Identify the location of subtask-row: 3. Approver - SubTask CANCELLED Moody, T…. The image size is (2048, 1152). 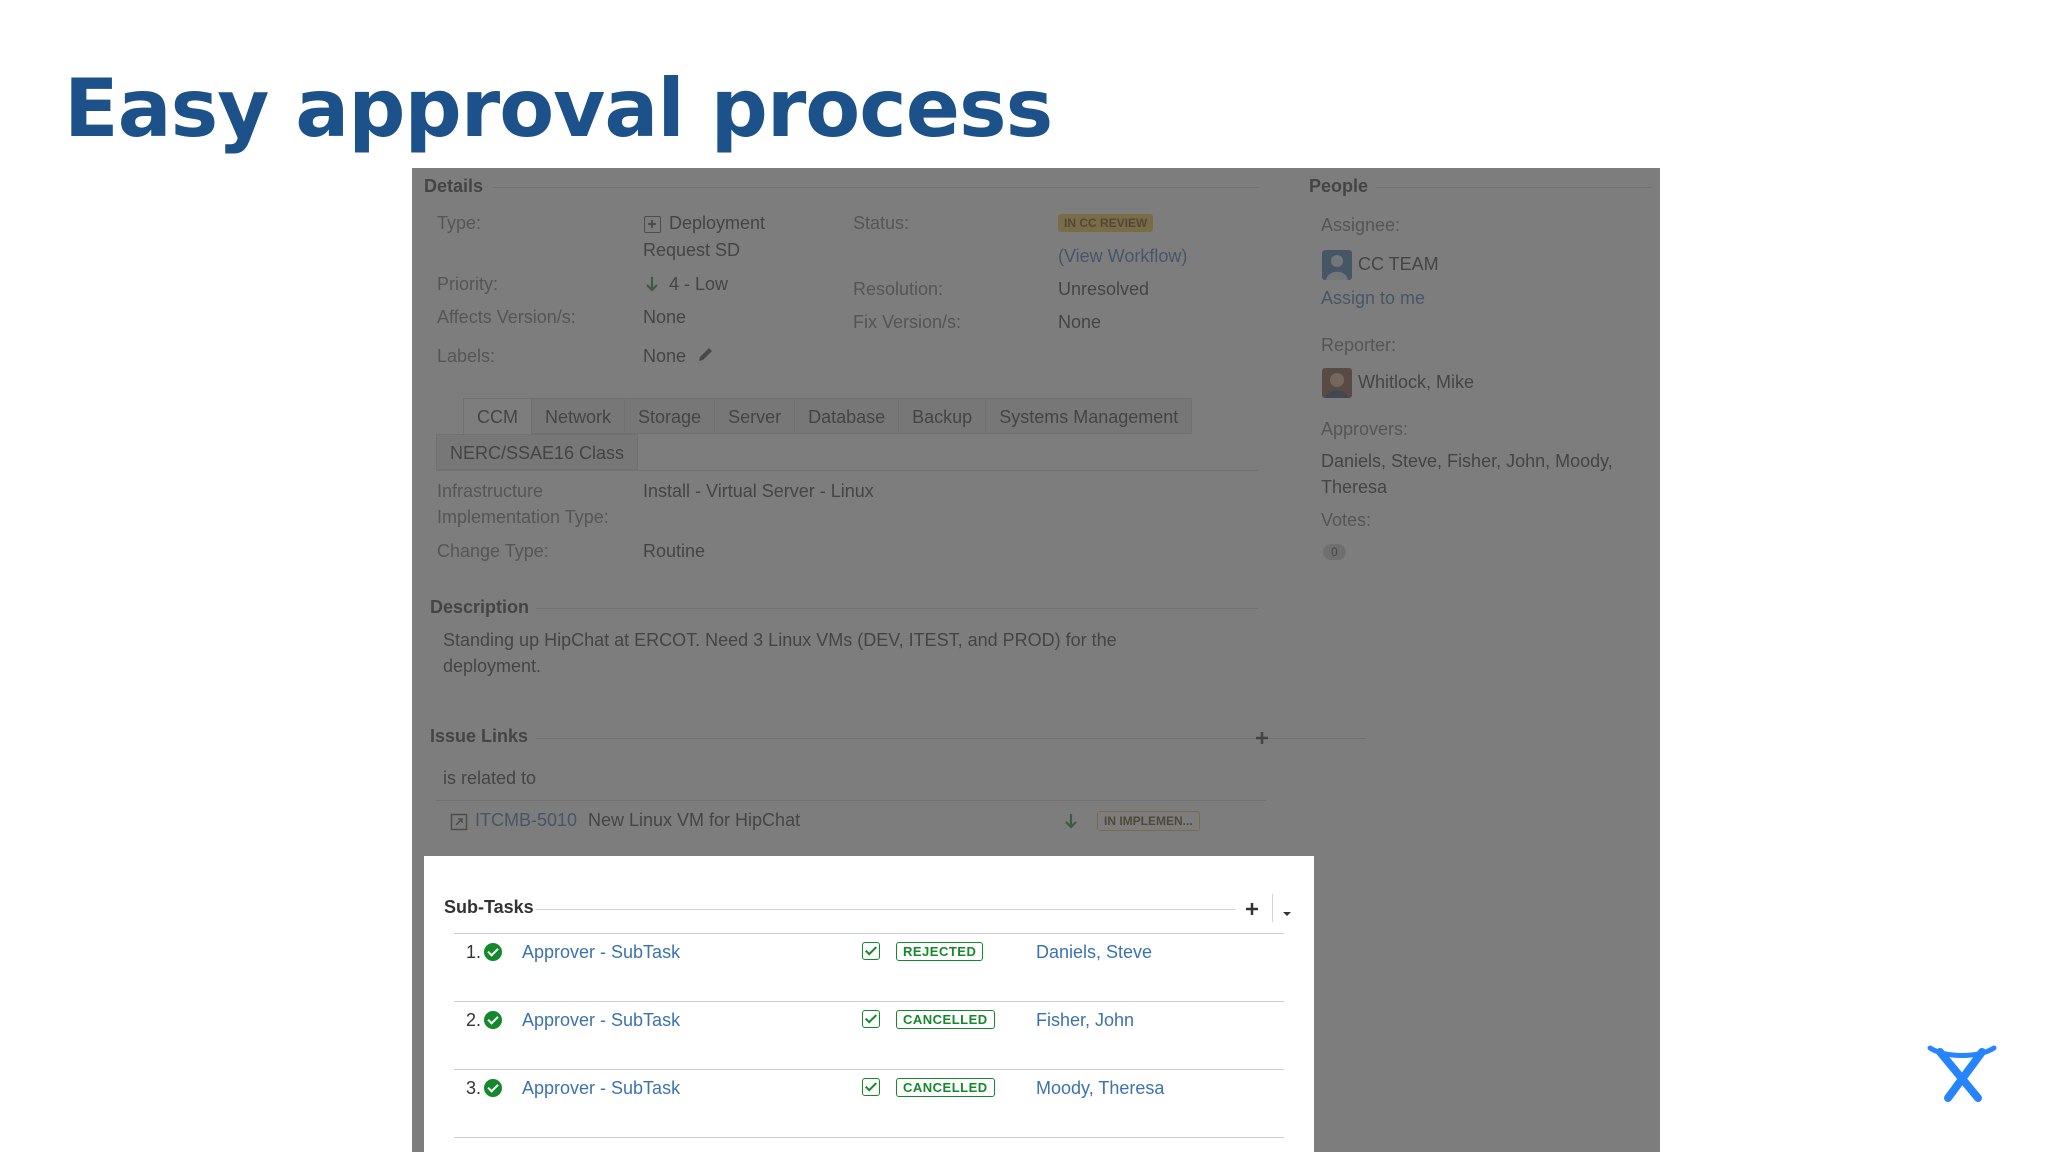
(869, 1104).